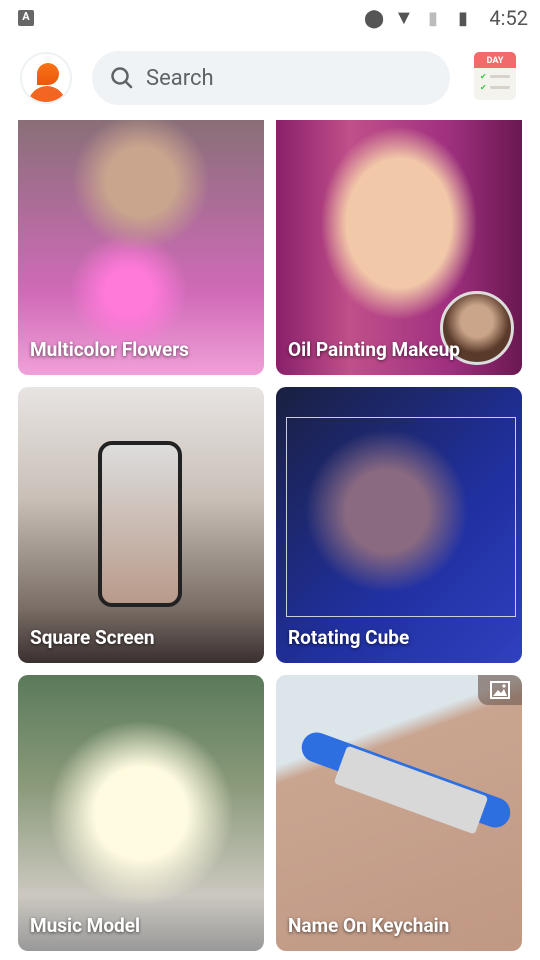 The height and width of the screenshot is (960, 540). I want to click on effect-card-square-screen: Square Screen, so click(141, 525).